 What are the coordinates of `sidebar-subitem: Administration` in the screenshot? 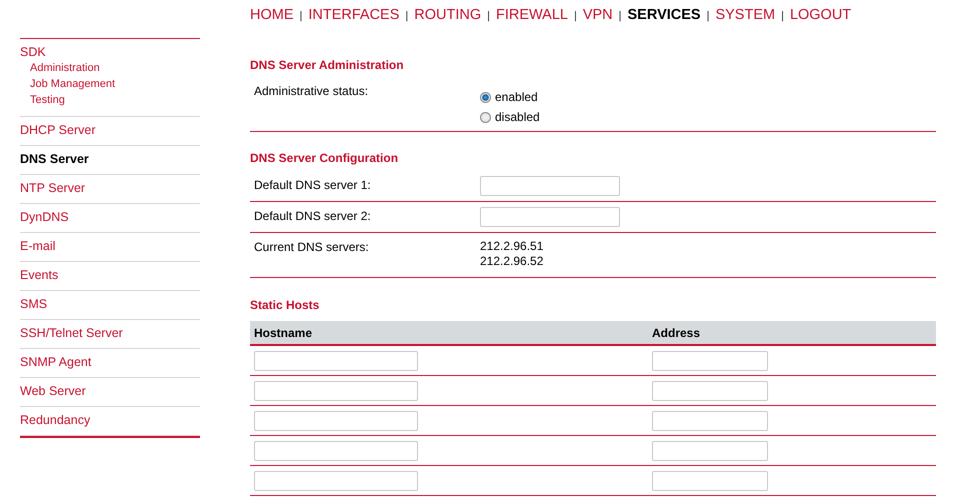 It's located at (65, 68).